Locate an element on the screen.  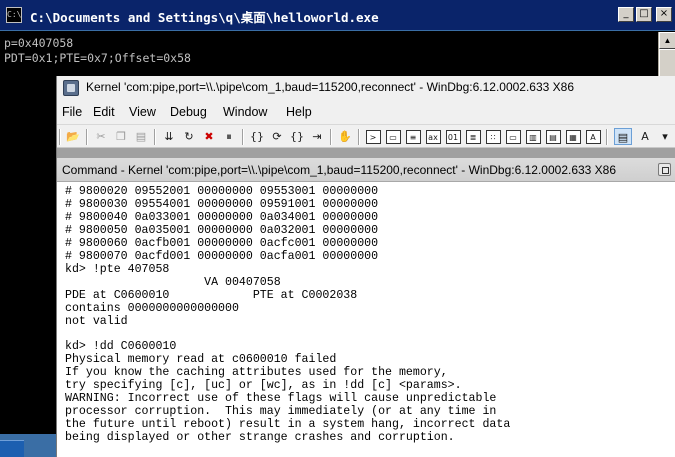
menu-bar: File Edit View Debug Window Help is located at coordinates (366, 112).